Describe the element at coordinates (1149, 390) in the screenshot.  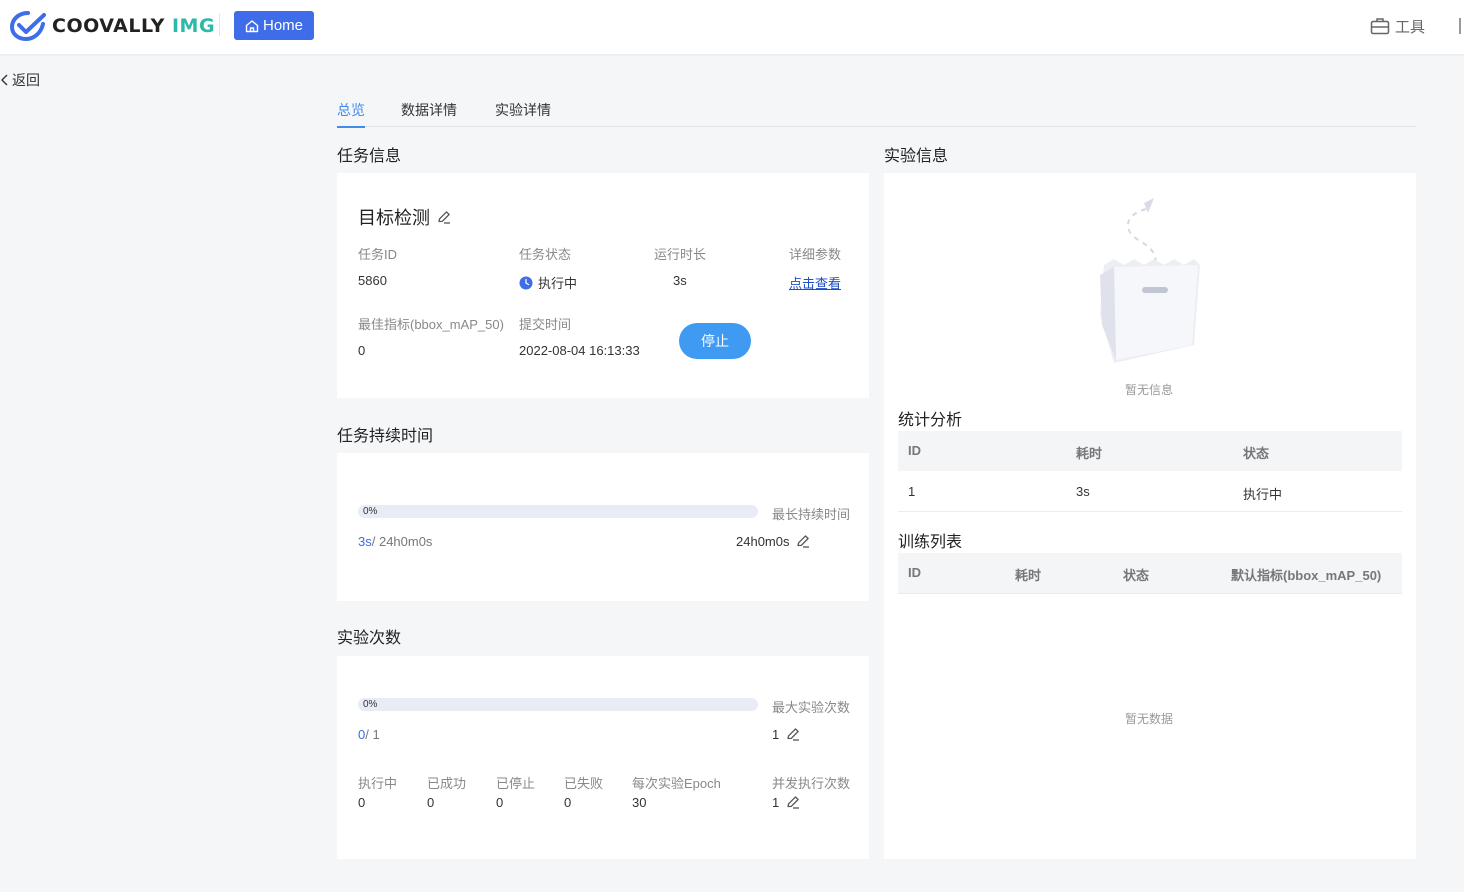
I see `no-info-text: 暂无信息` at that location.